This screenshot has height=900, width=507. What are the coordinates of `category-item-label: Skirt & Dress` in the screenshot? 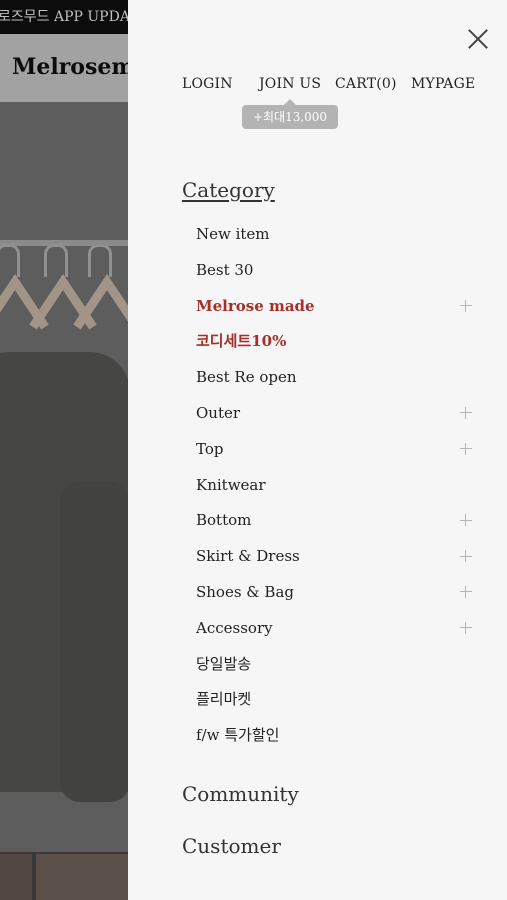 It's located at (248, 556).